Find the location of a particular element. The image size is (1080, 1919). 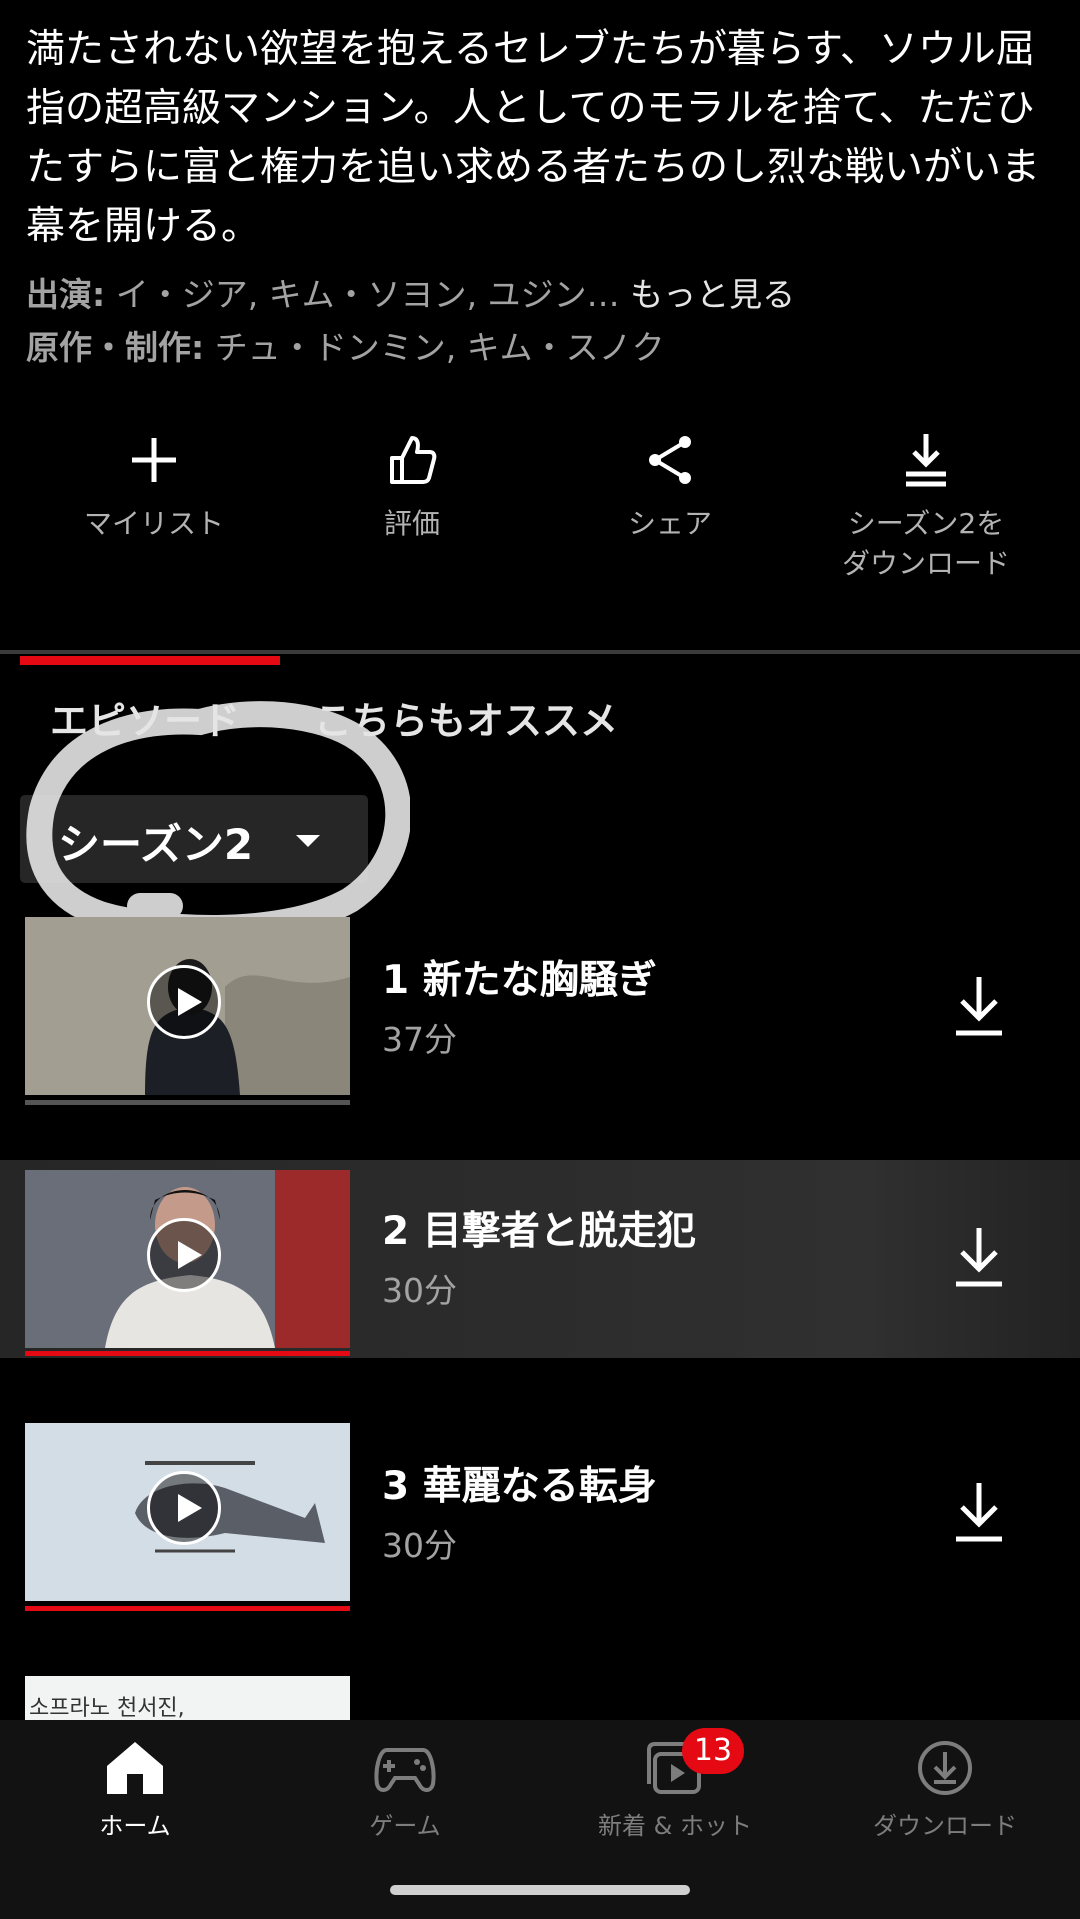

episode-row-2: 2 目撃者と脱走犯 30分 is located at coordinates (540, 1259).